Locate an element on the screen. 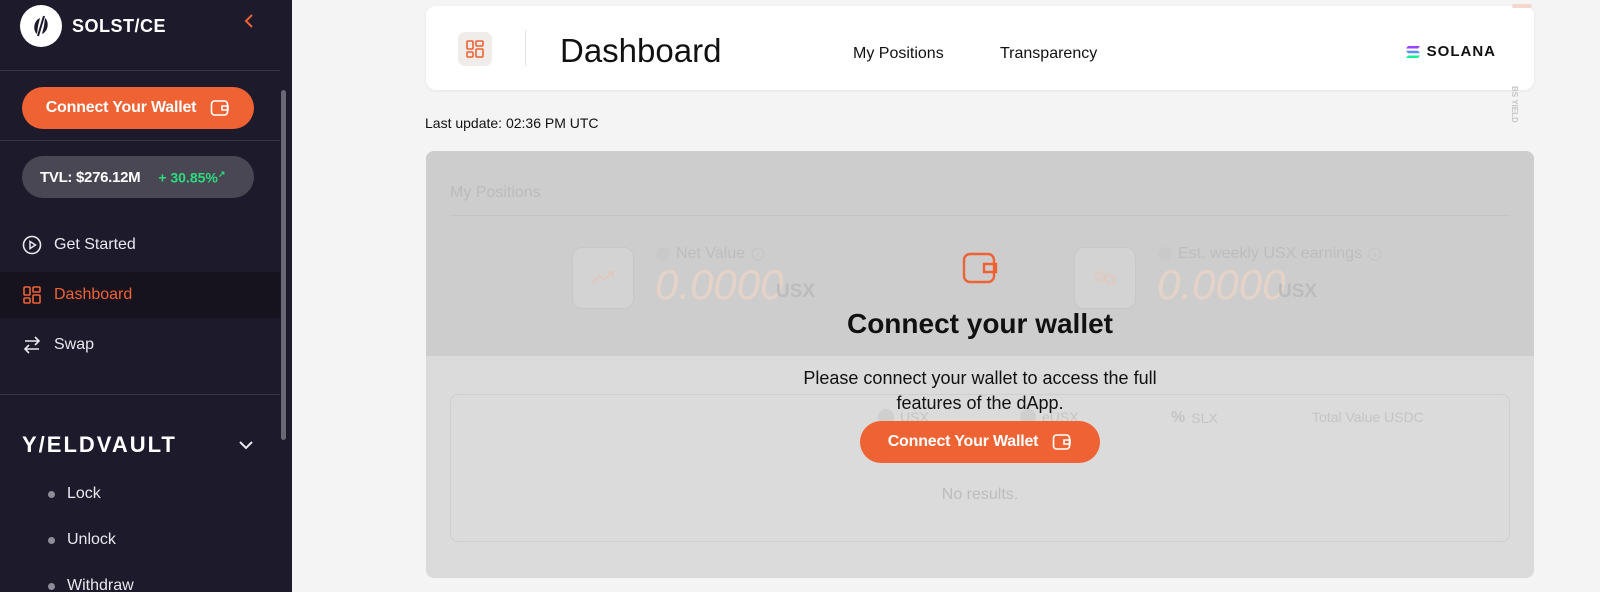 The image size is (1600, 592). sidebar-connect-wallet-button: Connect Your Wallet is located at coordinates (138, 108).